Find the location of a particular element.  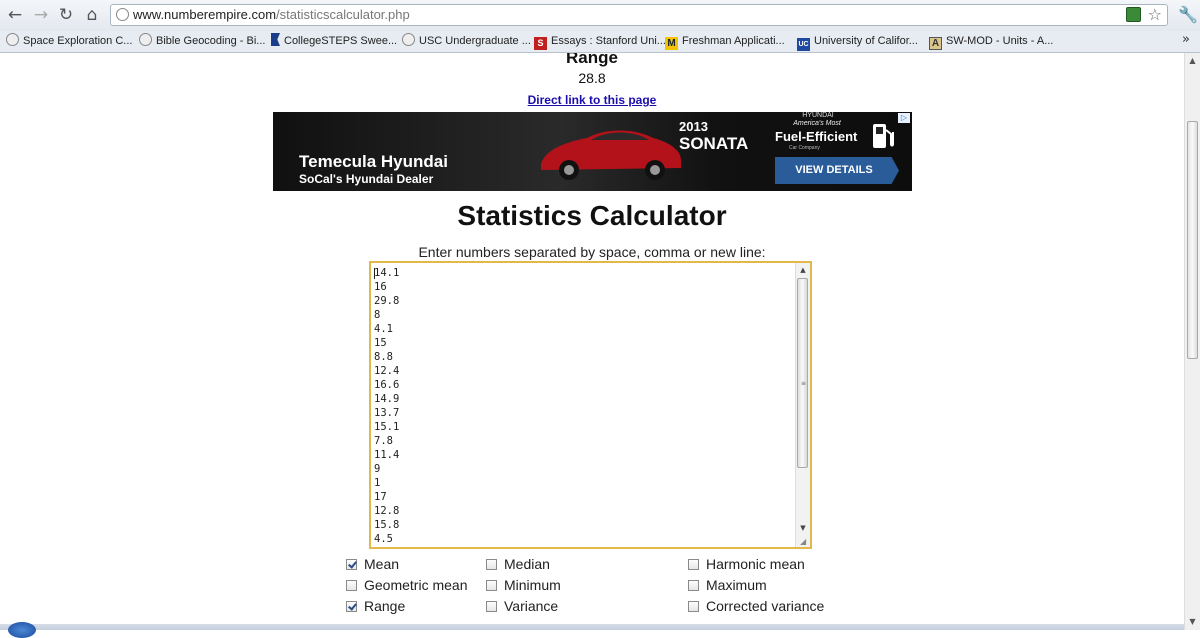

option-harmonic-mean: Harmonic mean is located at coordinates (746, 565).